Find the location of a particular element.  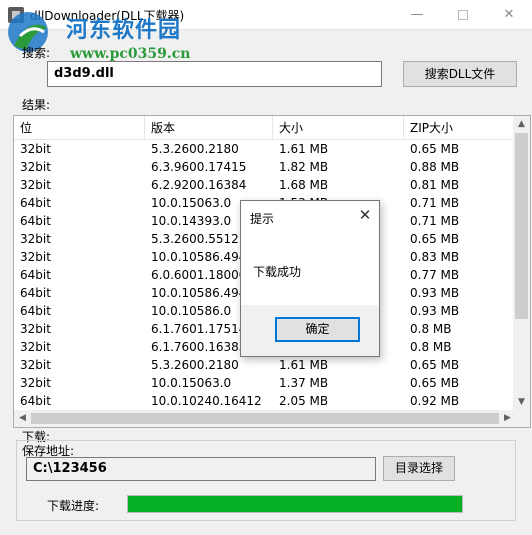

scroll-up-icon: ▲ is located at coordinates (521, 124).